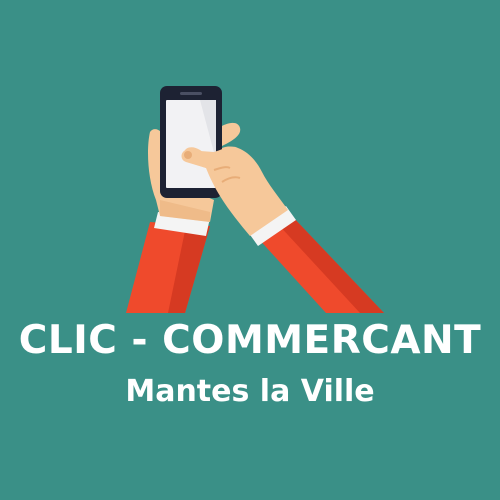  I want to click on brand-title: CLIC - COMMERCANT, so click(250, 340).